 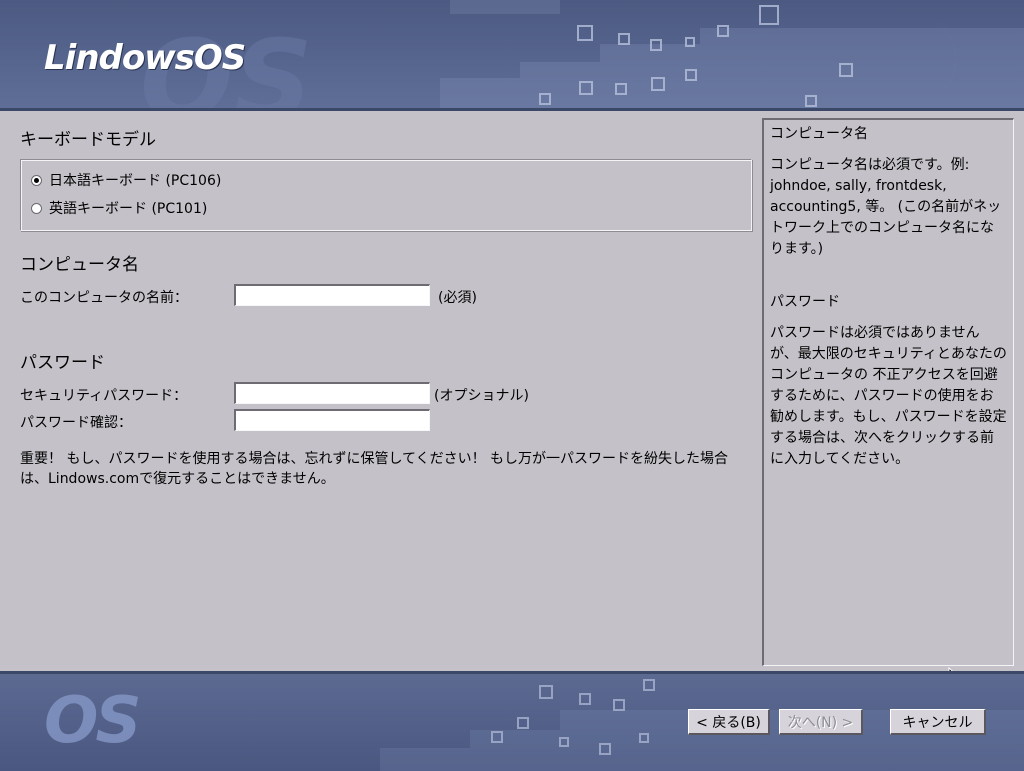 I want to click on help-computer-title: コンピュータ名, so click(x=819, y=134).